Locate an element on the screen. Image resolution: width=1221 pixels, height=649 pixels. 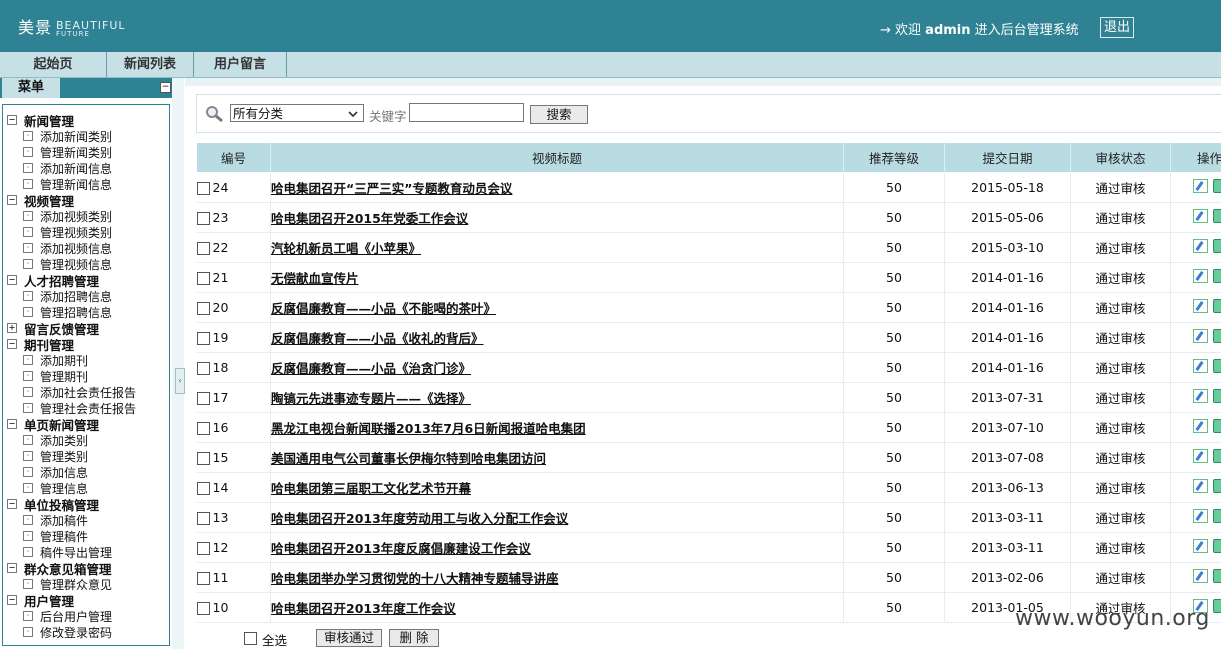
sidebar-item: · 添加信息 is located at coordinates (71, 472).